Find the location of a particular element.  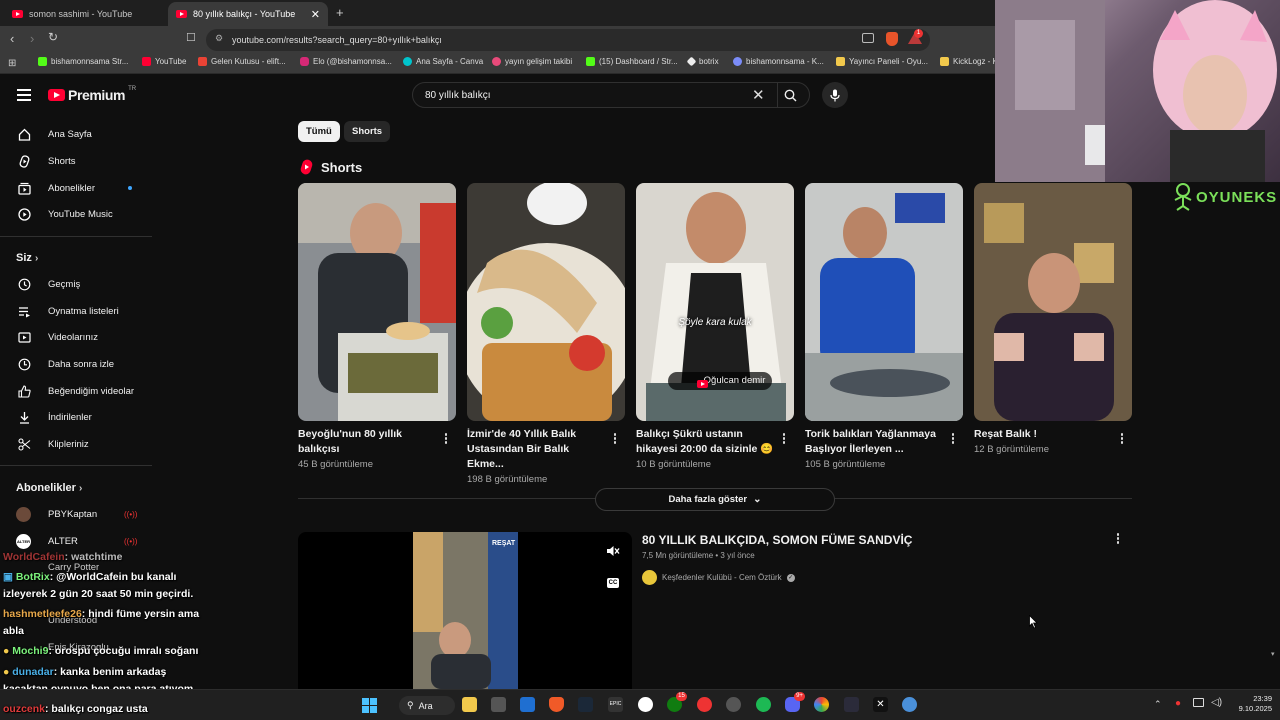

tray-chevron-icon: ⌃ is located at coordinates (1158, 704).